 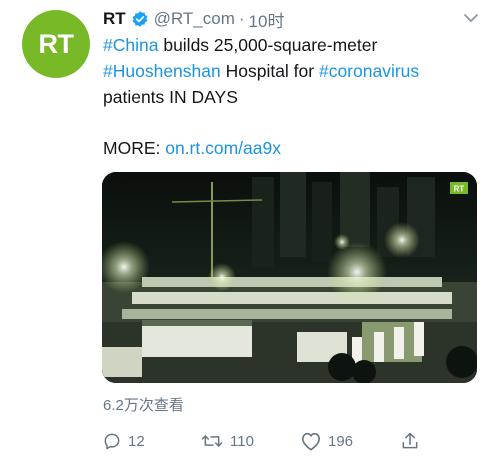 I want to click on rt-logo: RT, so click(x=56, y=43).